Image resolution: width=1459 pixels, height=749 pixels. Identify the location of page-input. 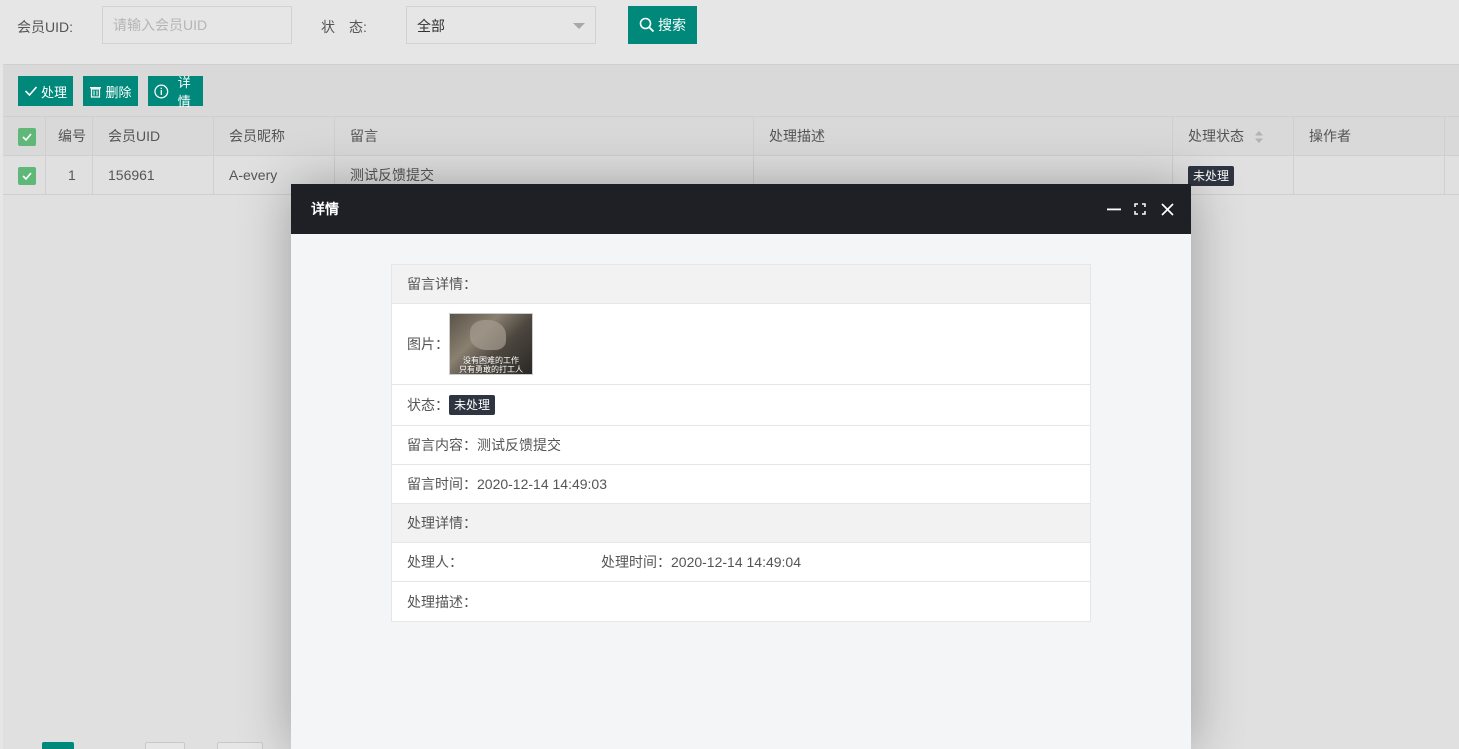
(165, 745).